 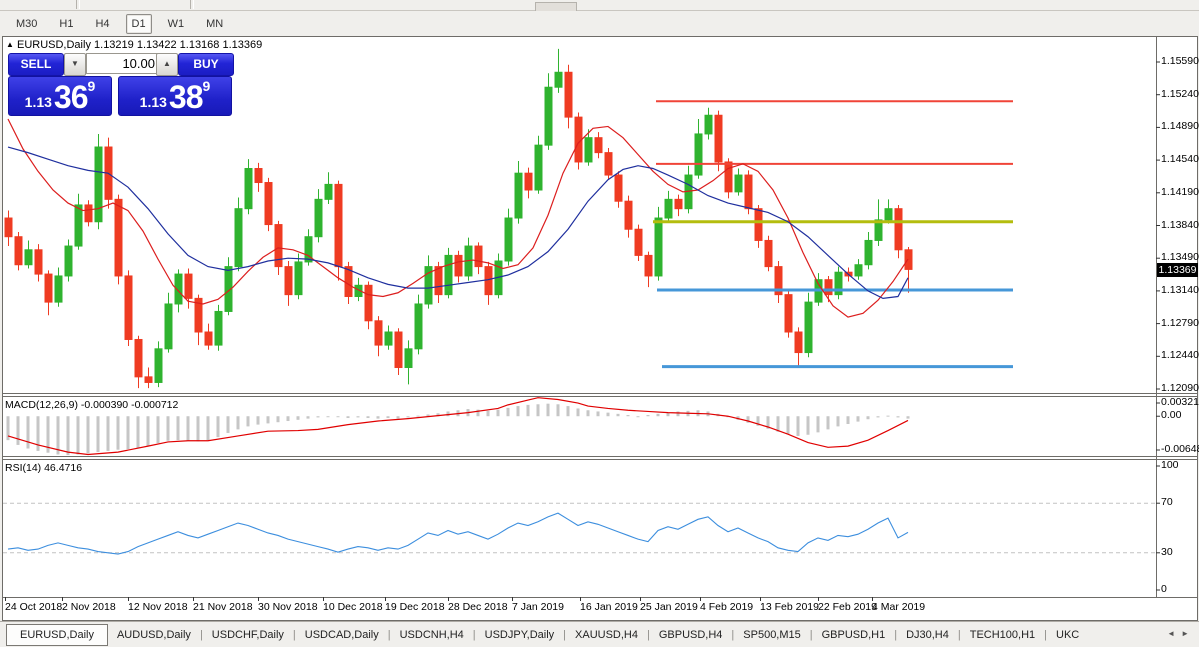 I want to click on rsi-indicator-label: RSI(14) 46.4716, so click(x=44, y=468).